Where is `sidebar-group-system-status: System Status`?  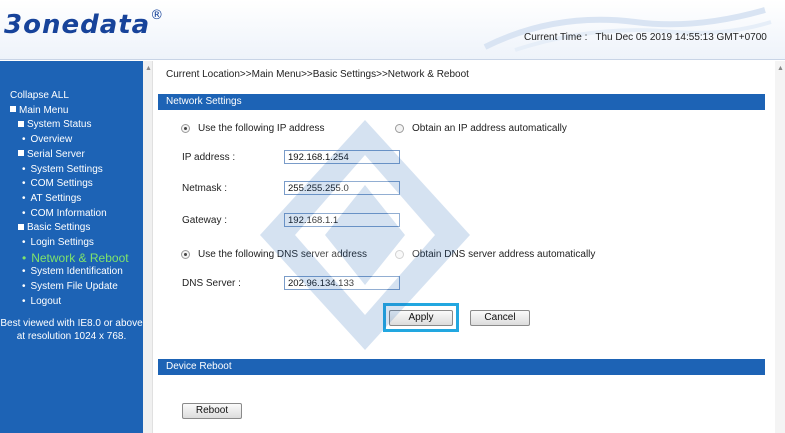
sidebar-group-system-status: System Status is located at coordinates (69, 125).